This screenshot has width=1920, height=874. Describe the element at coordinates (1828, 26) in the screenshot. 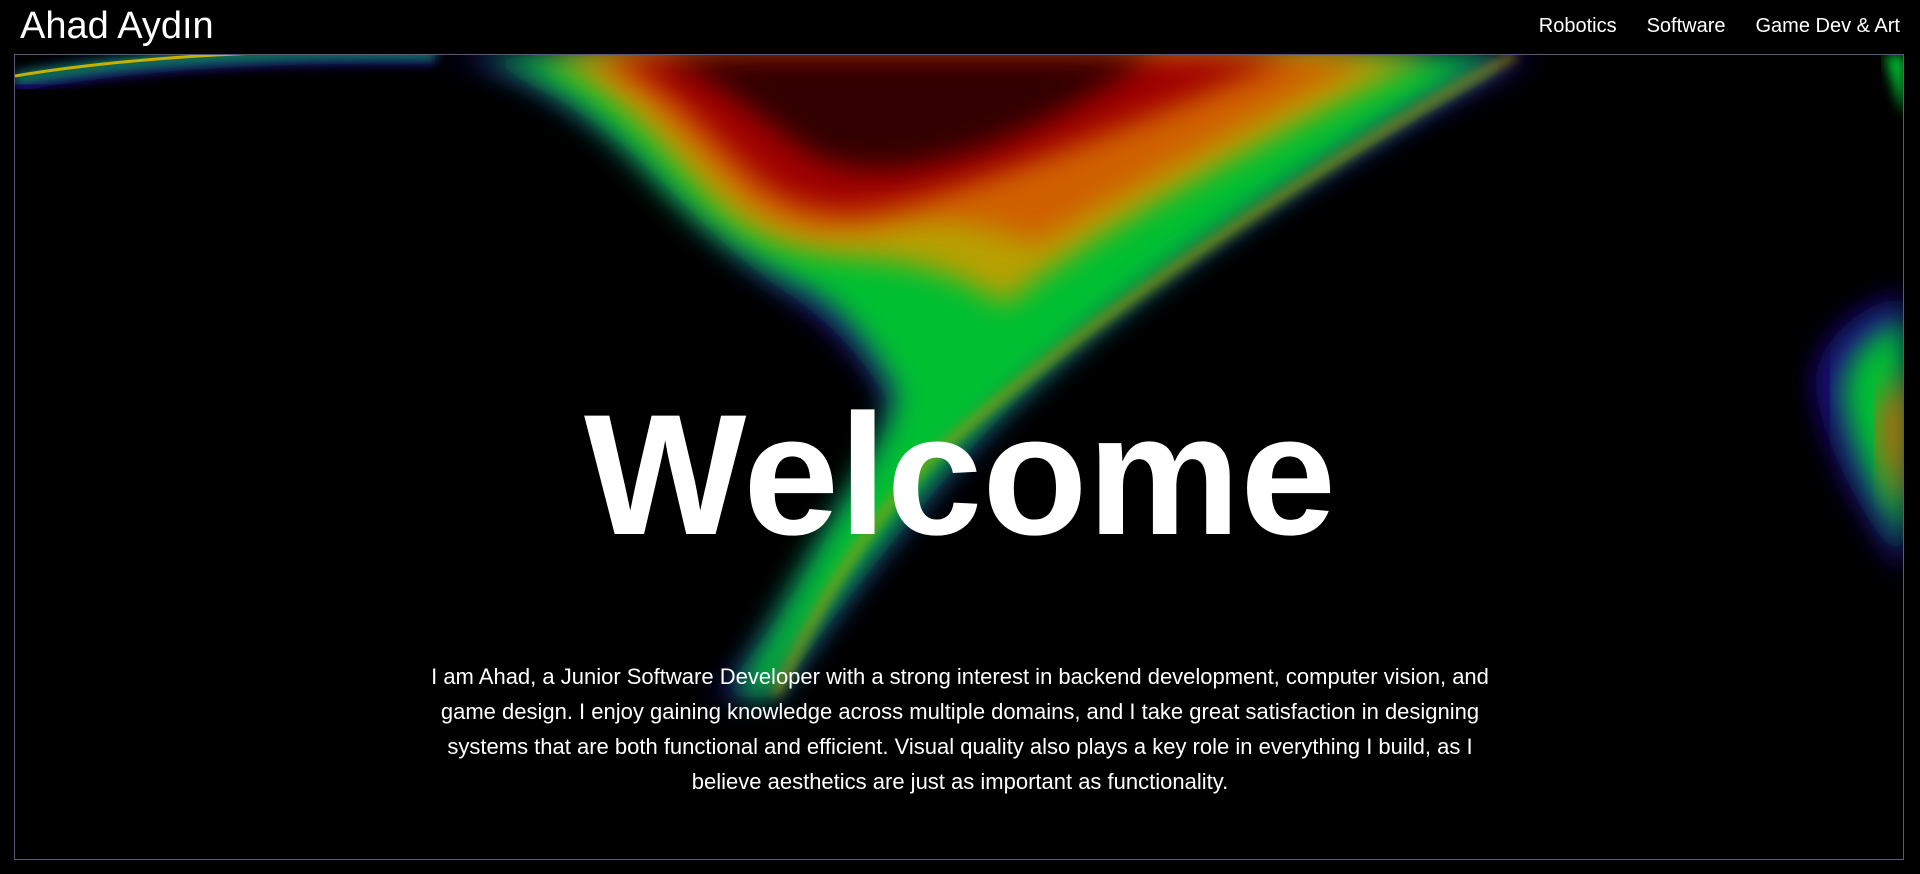

I see `nav-link-game-dev-art: Game Dev & Art` at that location.